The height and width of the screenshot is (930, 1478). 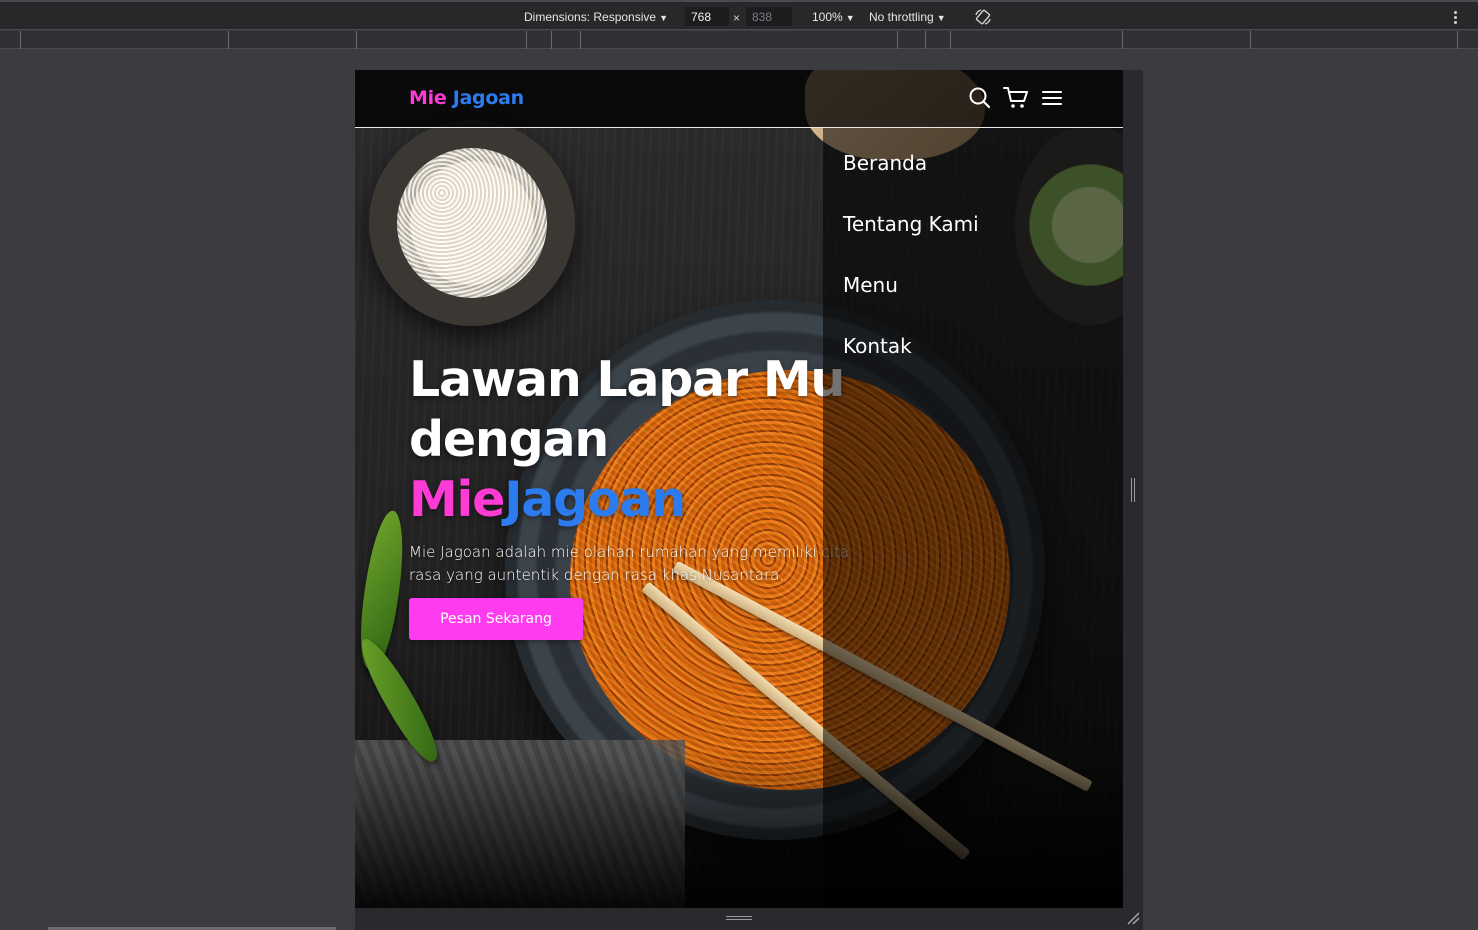 I want to click on width-input: 768, so click(x=707, y=16).